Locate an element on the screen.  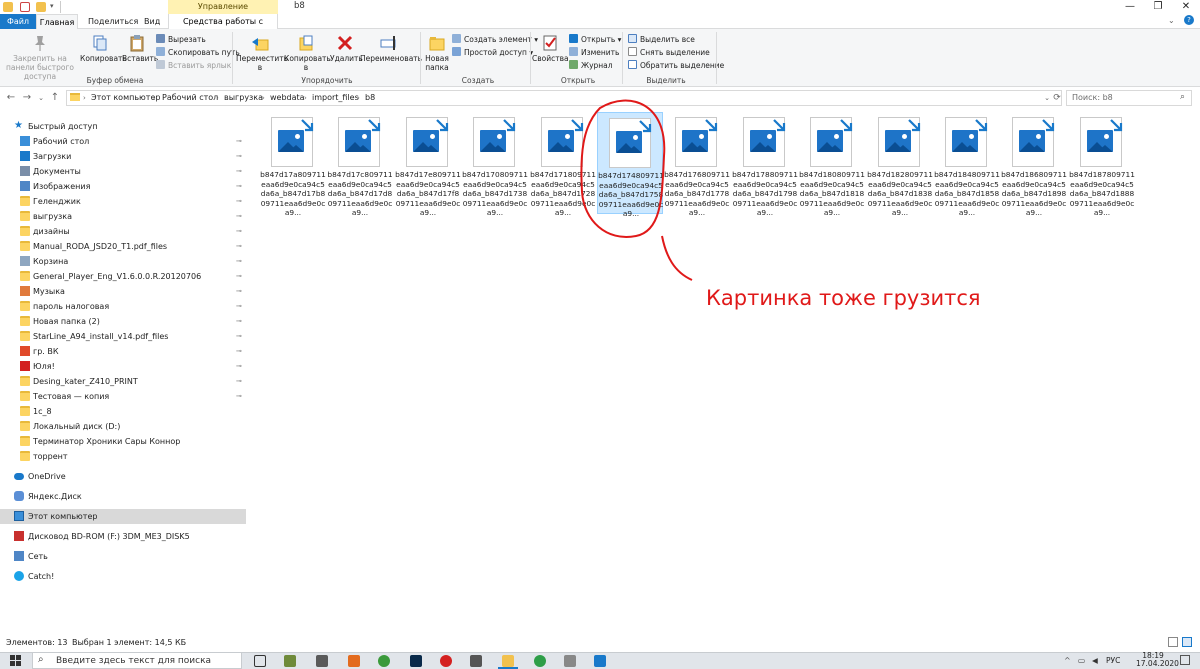
copy-path-button: Скопировать путь is located at coordinates (198, 52).